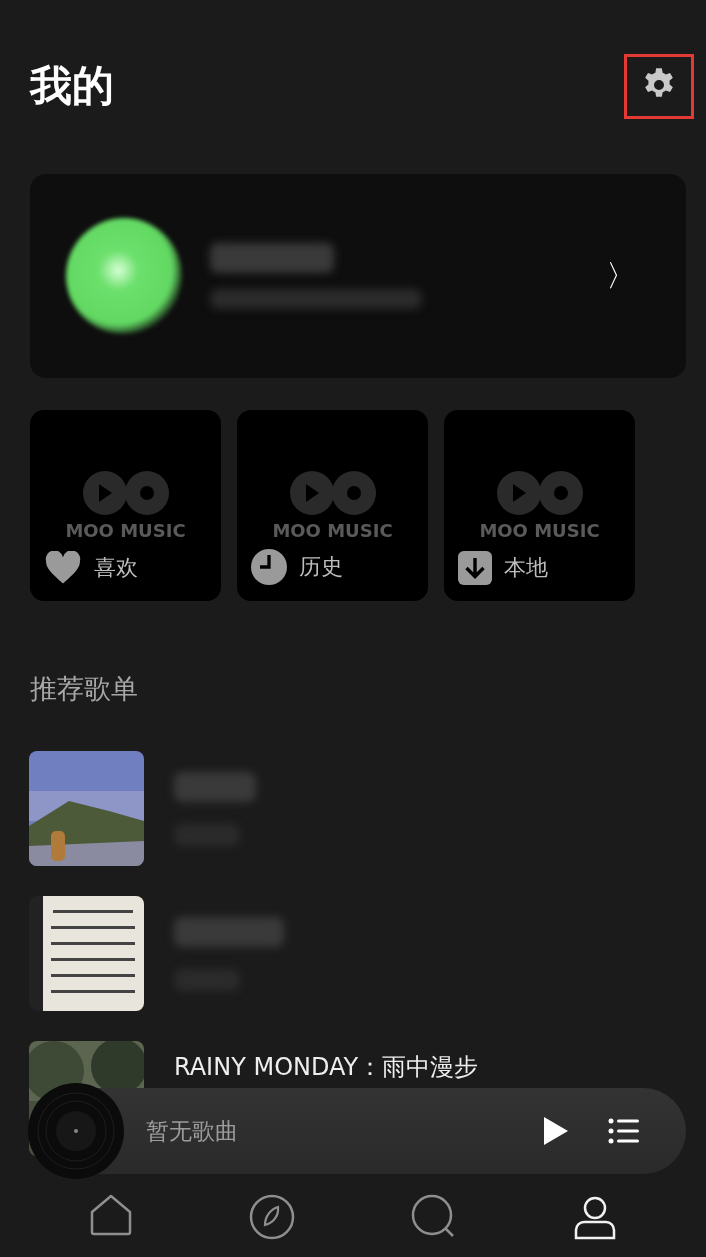  What do you see at coordinates (272, 1217) in the screenshot?
I see `leaf-icon` at bounding box center [272, 1217].